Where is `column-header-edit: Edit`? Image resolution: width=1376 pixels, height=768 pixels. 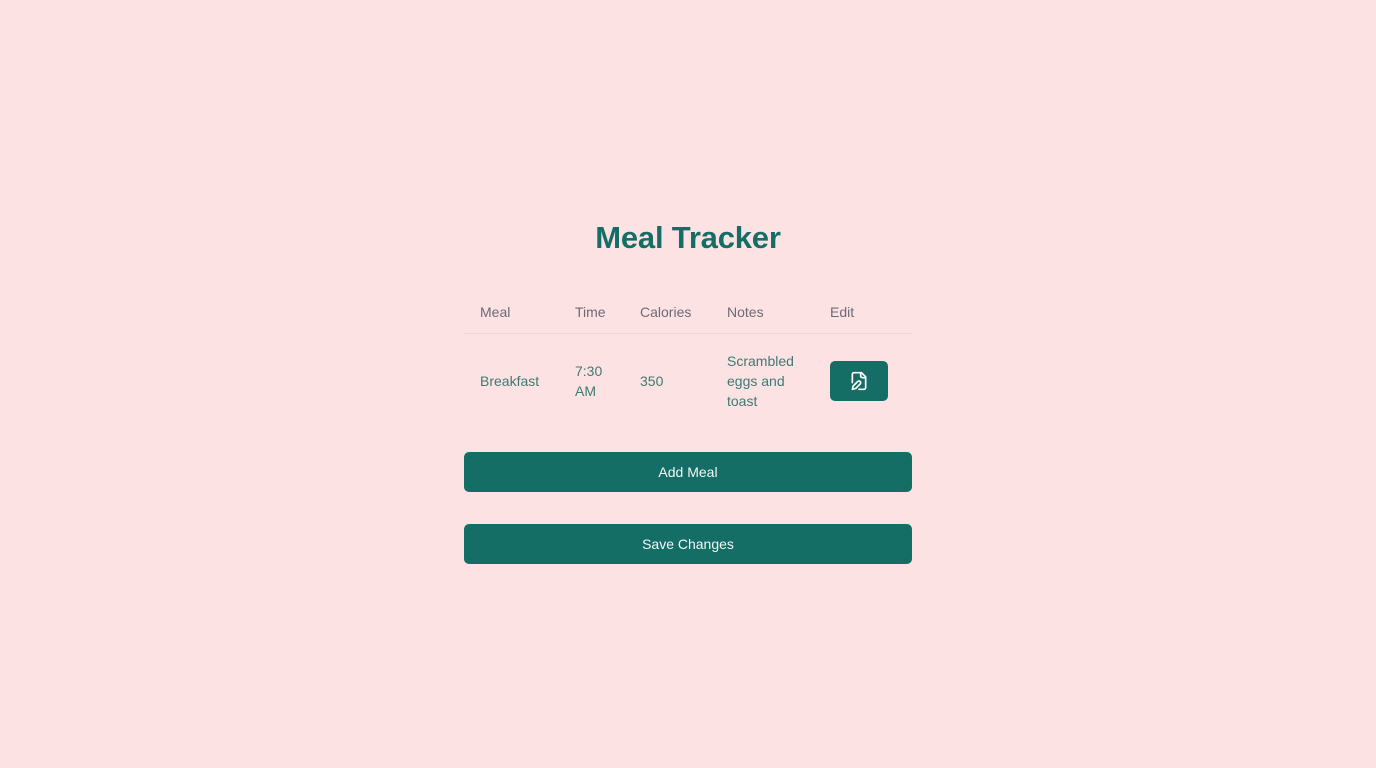 column-header-edit: Edit is located at coordinates (863, 312).